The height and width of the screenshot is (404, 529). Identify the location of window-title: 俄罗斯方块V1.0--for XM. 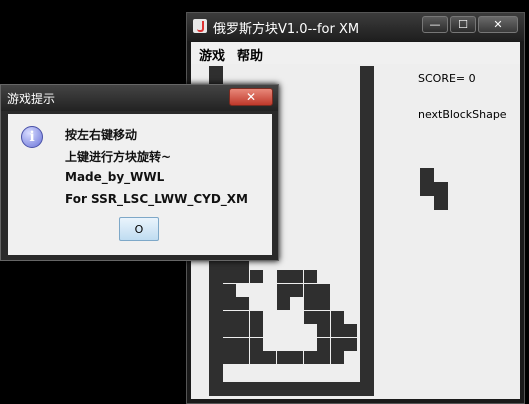
(286, 29).